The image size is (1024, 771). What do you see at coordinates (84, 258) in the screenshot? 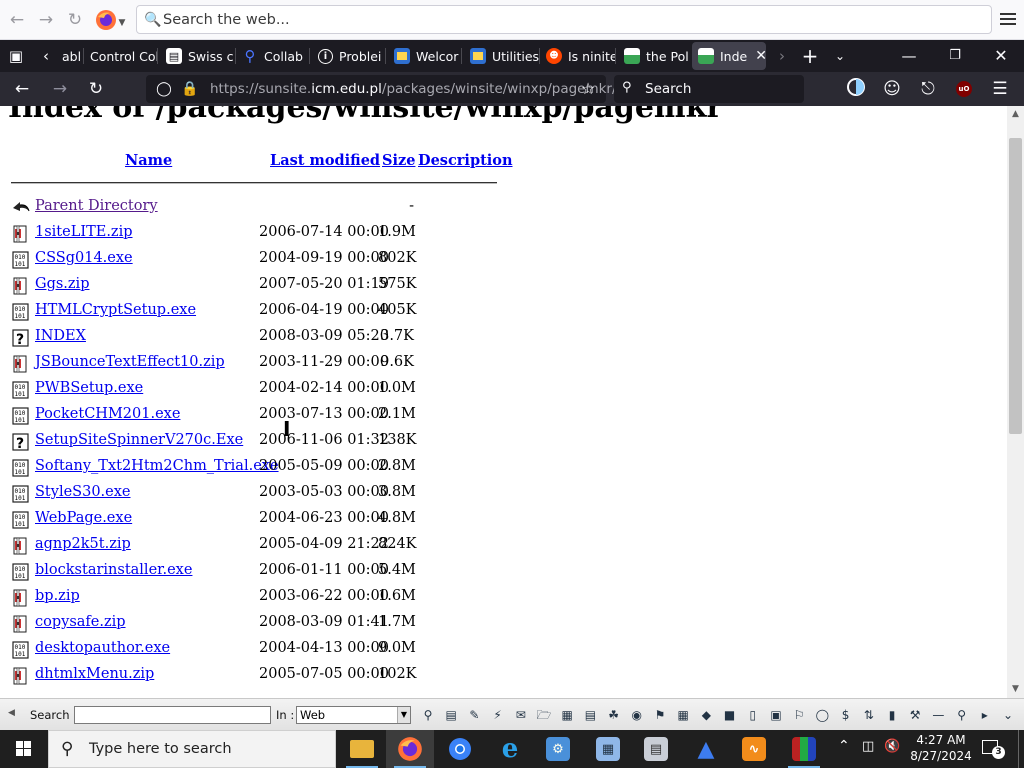
I see `file-link: CSSg014.exe` at bounding box center [84, 258].